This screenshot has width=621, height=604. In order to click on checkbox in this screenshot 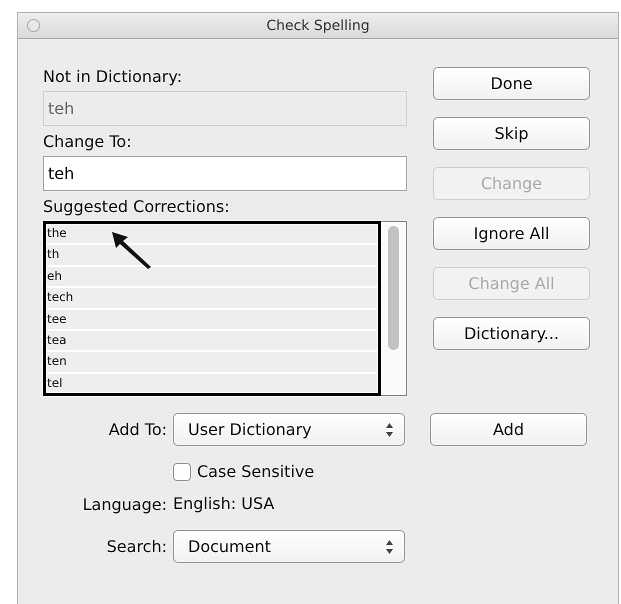, I will do `click(182, 472)`.